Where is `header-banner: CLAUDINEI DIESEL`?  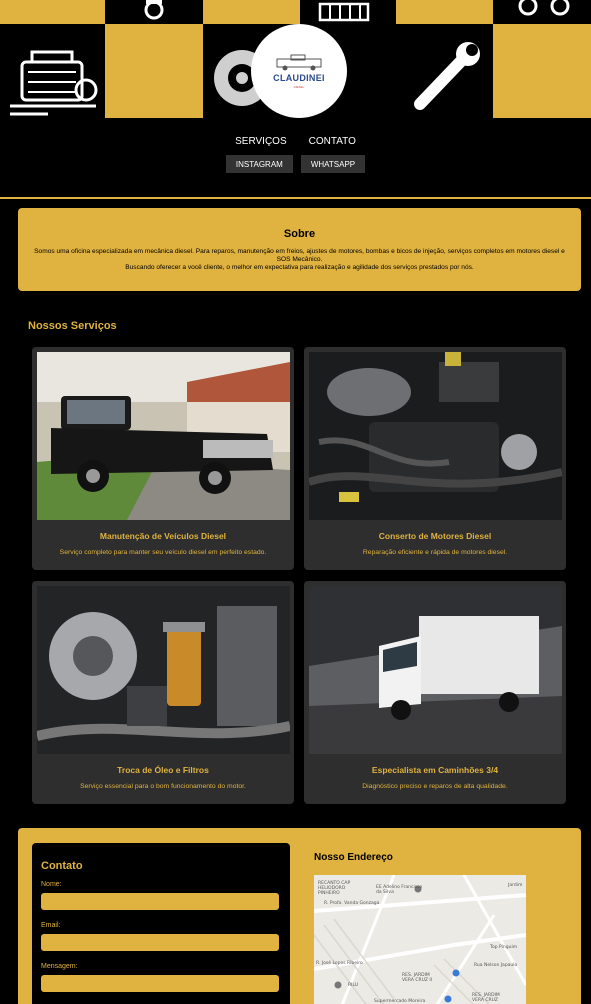 header-banner: CLAUDINEI DIESEL is located at coordinates (295, 59).